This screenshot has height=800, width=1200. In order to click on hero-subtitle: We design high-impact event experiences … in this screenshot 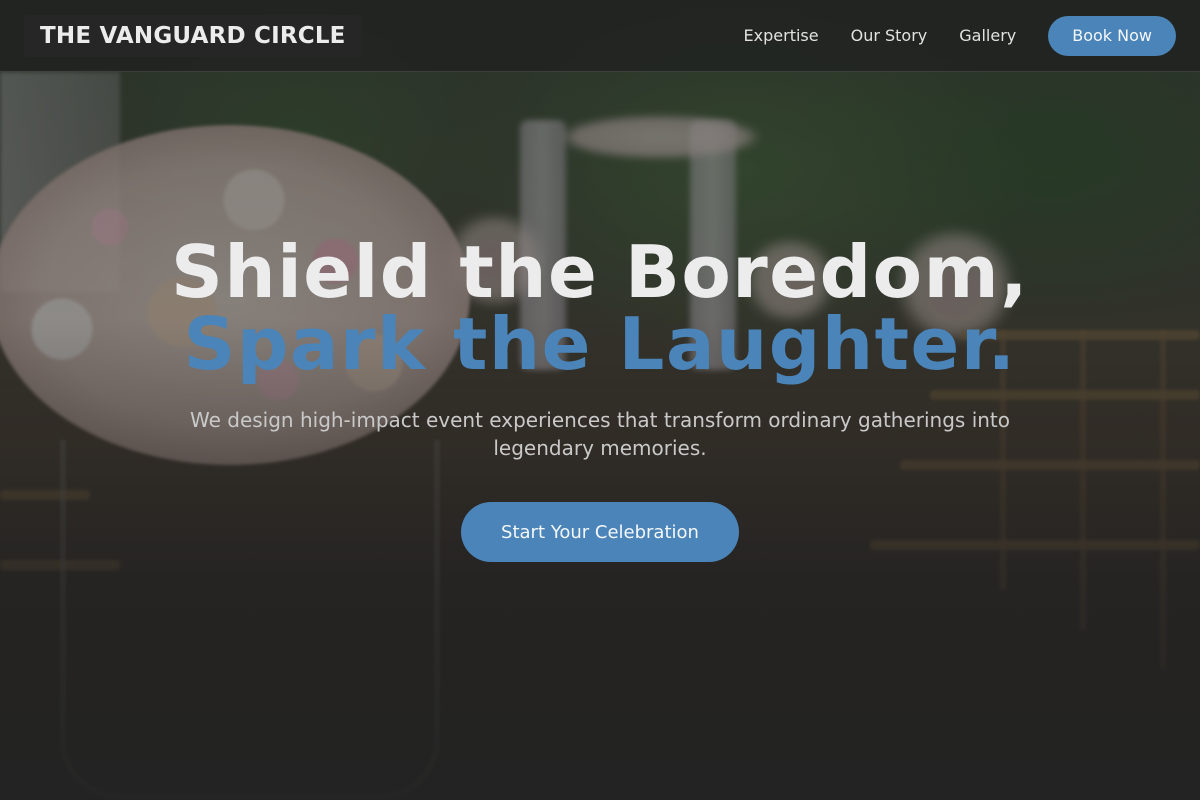, I will do `click(600, 434)`.